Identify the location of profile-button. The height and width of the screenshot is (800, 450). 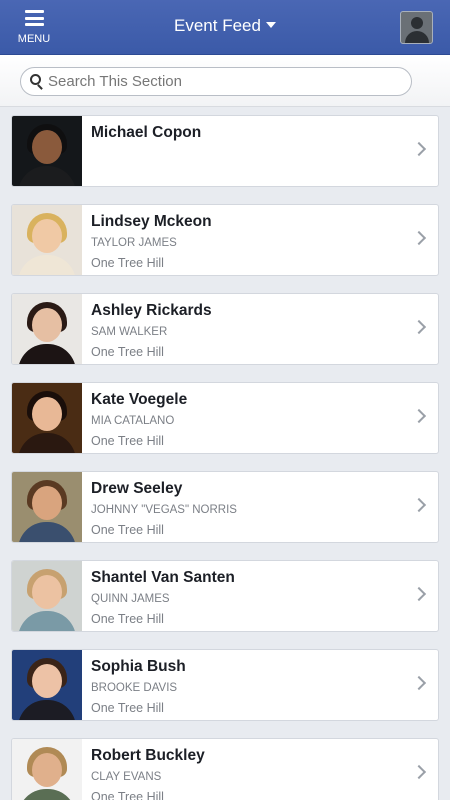
(416, 27).